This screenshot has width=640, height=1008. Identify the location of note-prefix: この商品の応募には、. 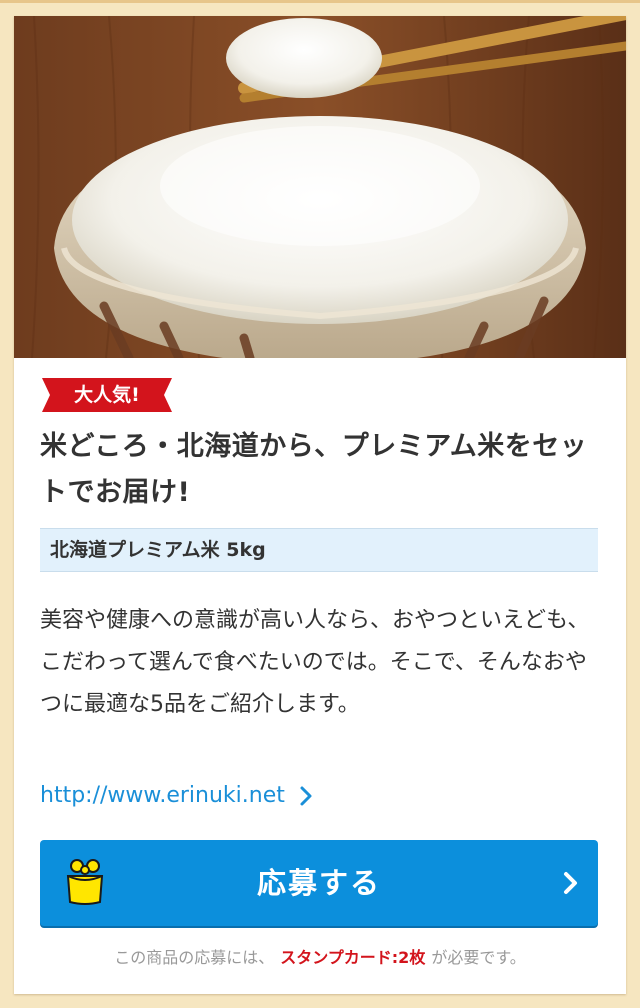
(194, 957).